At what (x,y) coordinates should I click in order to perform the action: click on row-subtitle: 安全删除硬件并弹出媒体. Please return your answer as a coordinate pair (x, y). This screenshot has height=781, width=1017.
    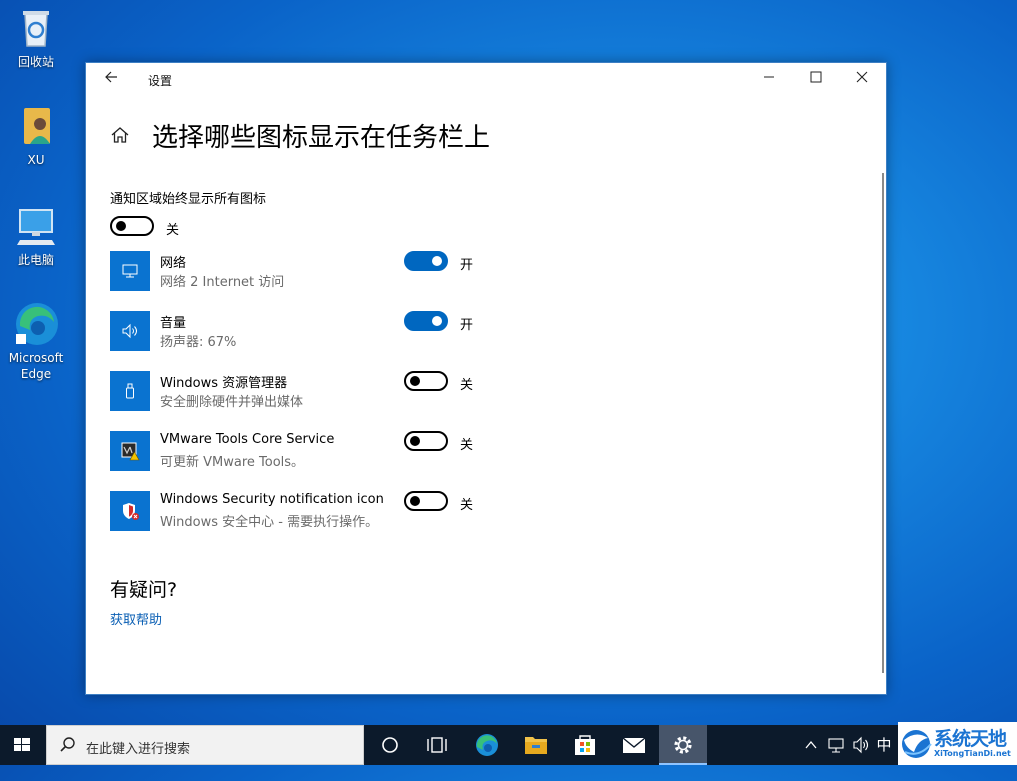
    Looking at the image, I should click on (232, 402).